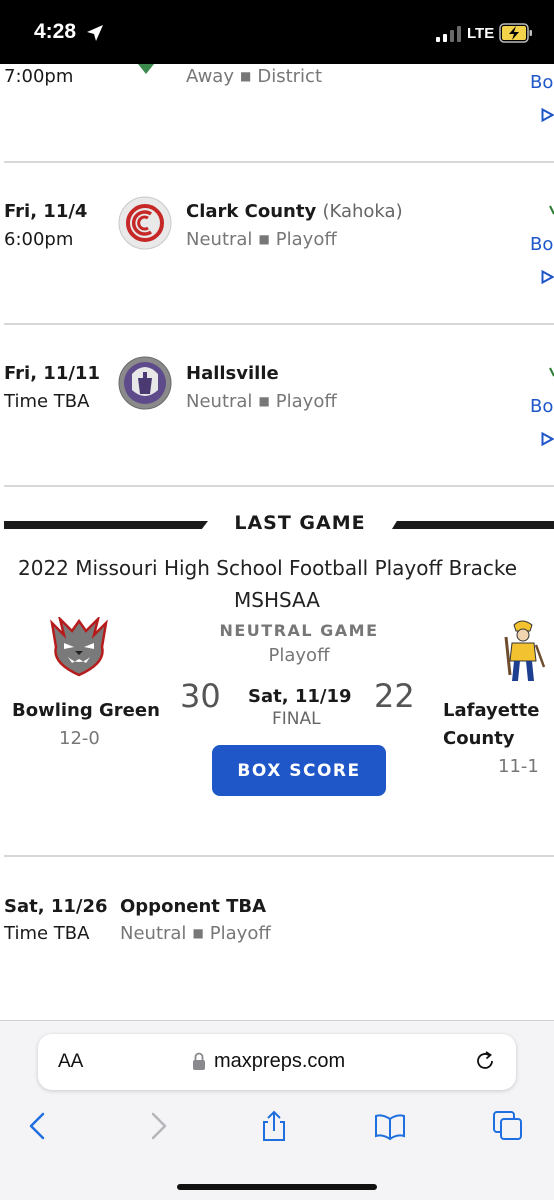  I want to click on bookmarks-icon, so click(390, 1126).